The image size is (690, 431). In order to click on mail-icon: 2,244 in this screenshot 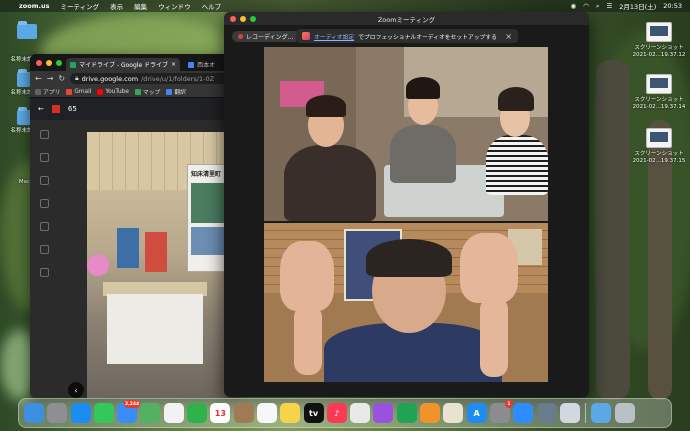, I will do `click(129, 411)`.